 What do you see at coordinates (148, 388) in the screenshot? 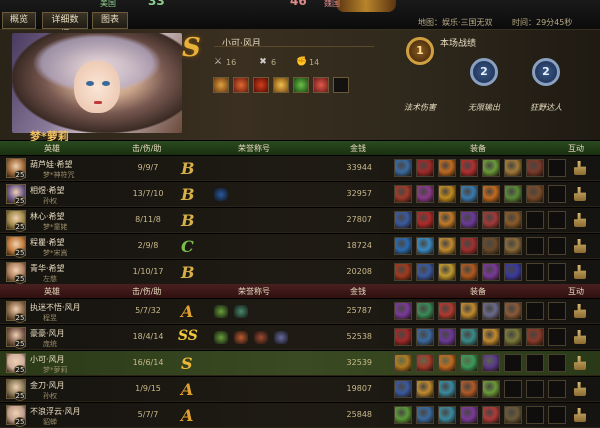
I see `kda-value: 1/9/15` at bounding box center [148, 388].